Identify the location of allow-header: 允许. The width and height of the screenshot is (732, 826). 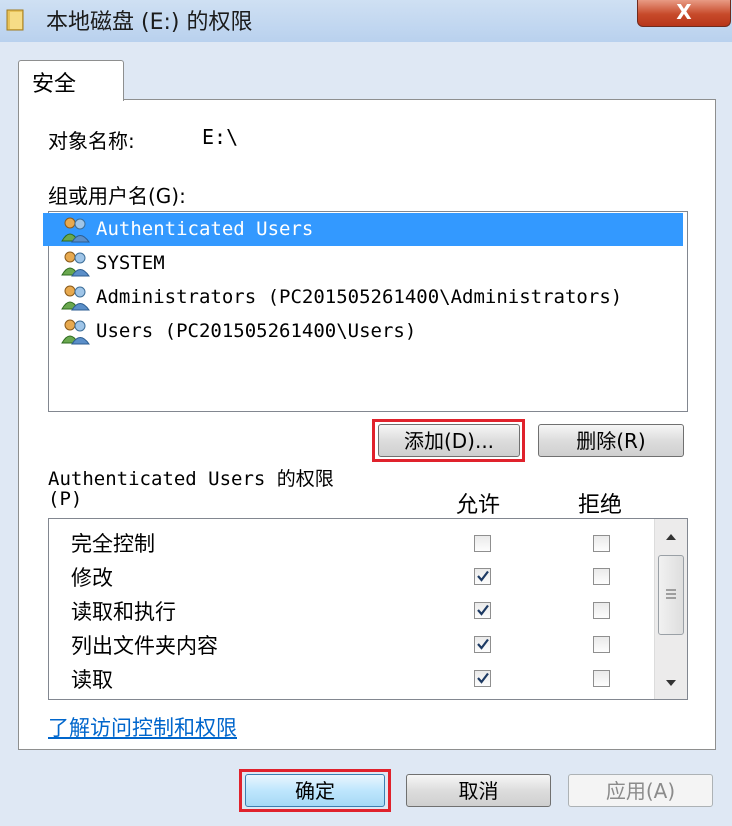
(478, 505).